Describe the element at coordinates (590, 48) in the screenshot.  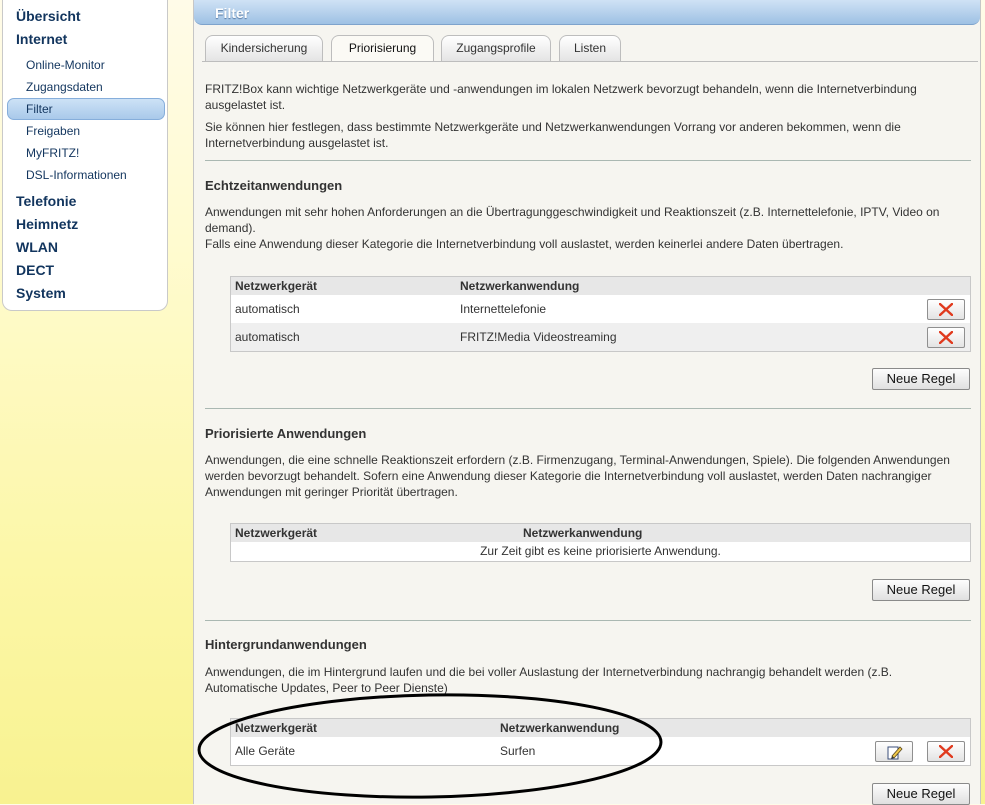
I see `tab-listen: Listen` at that location.